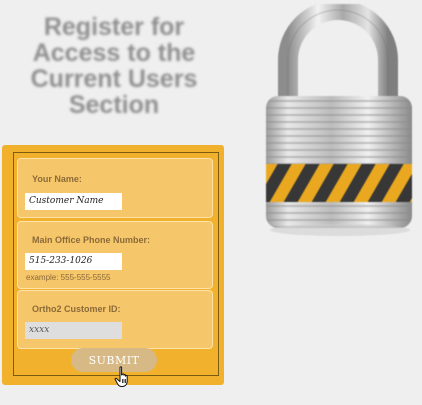 Image resolution: width=422 pixels, height=405 pixels. I want to click on phone-input: 515-233-1026, so click(73, 261).